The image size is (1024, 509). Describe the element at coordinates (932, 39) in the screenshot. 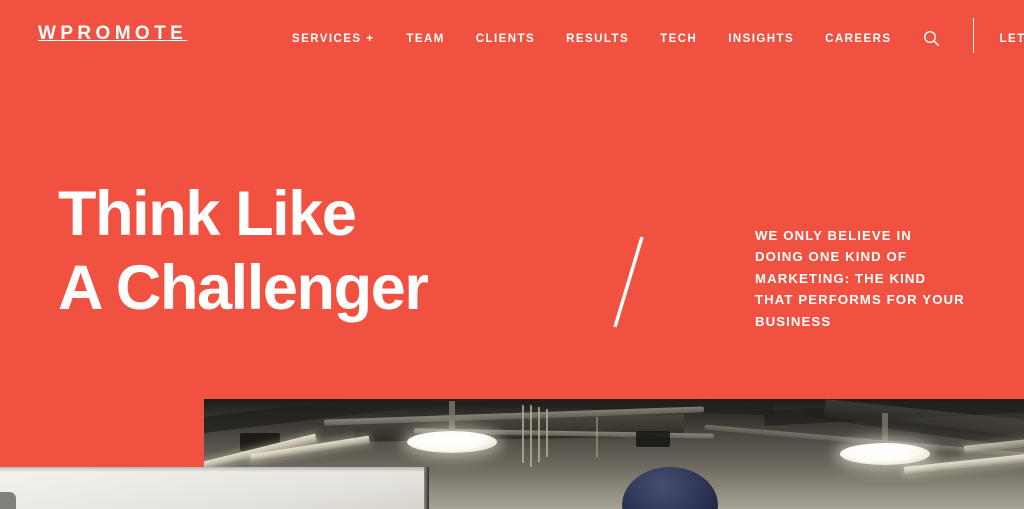

I see `search-icon` at that location.